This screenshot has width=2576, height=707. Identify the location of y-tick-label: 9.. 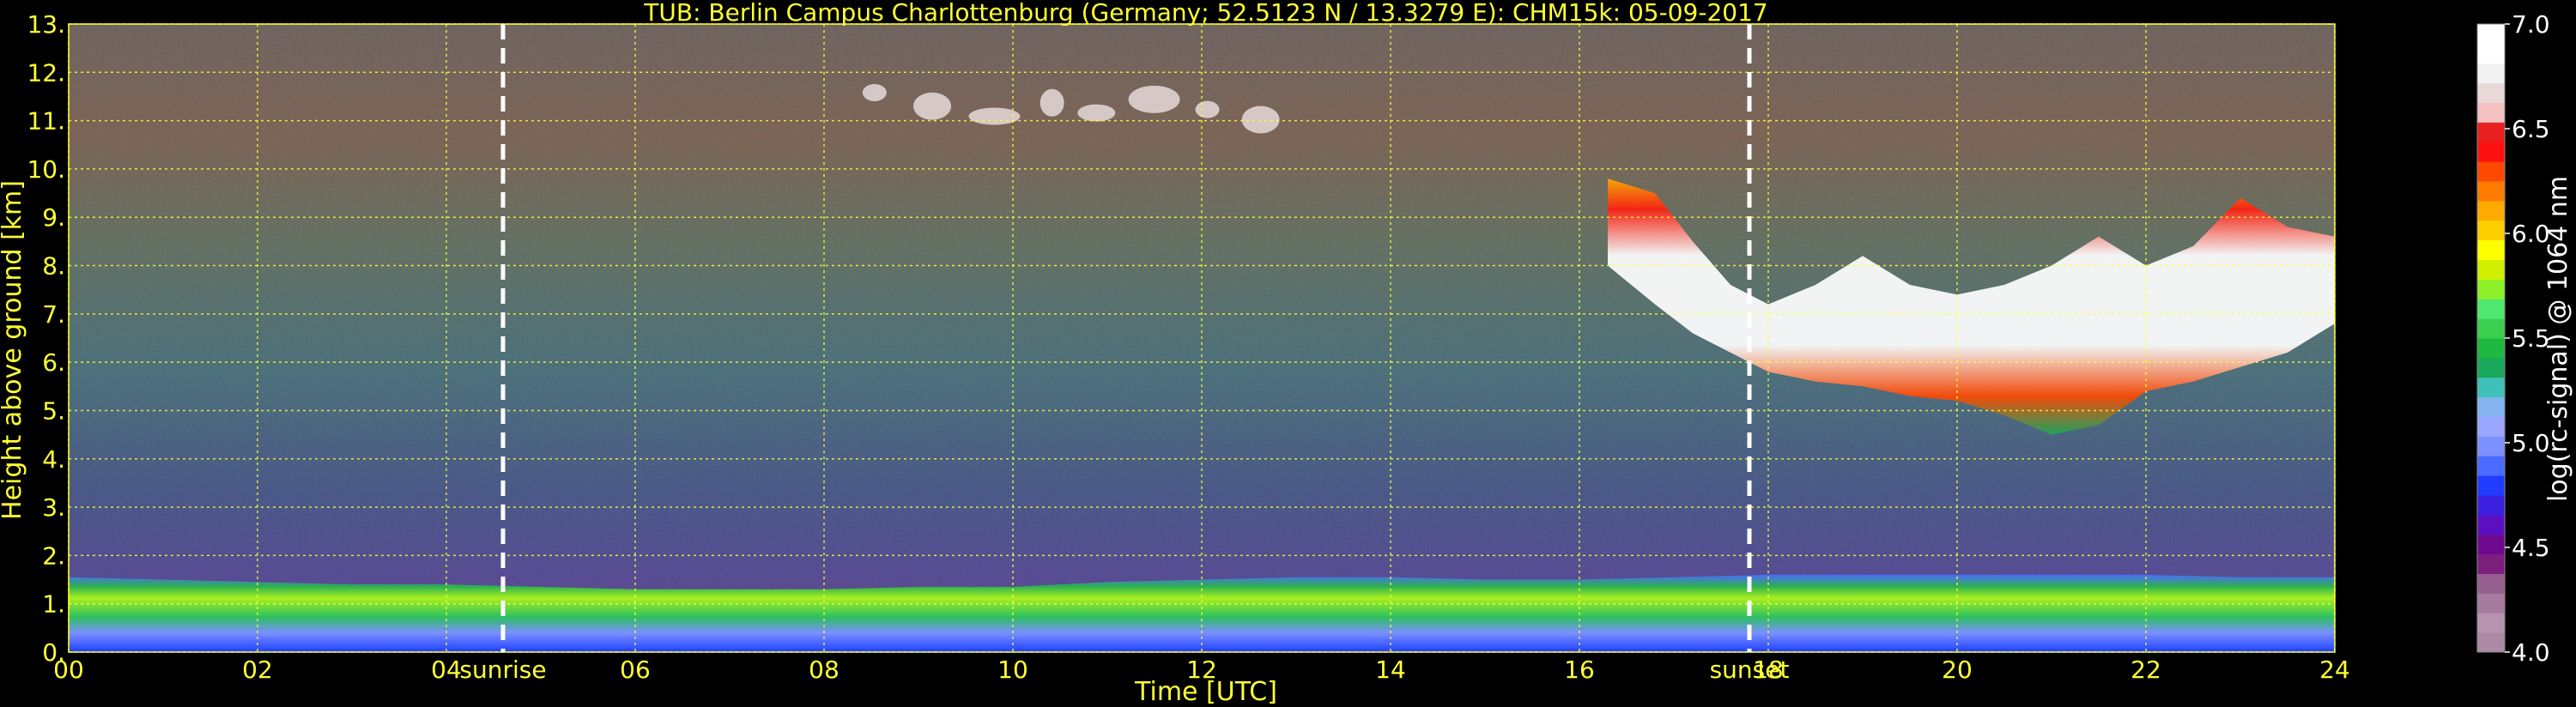
(53, 217).